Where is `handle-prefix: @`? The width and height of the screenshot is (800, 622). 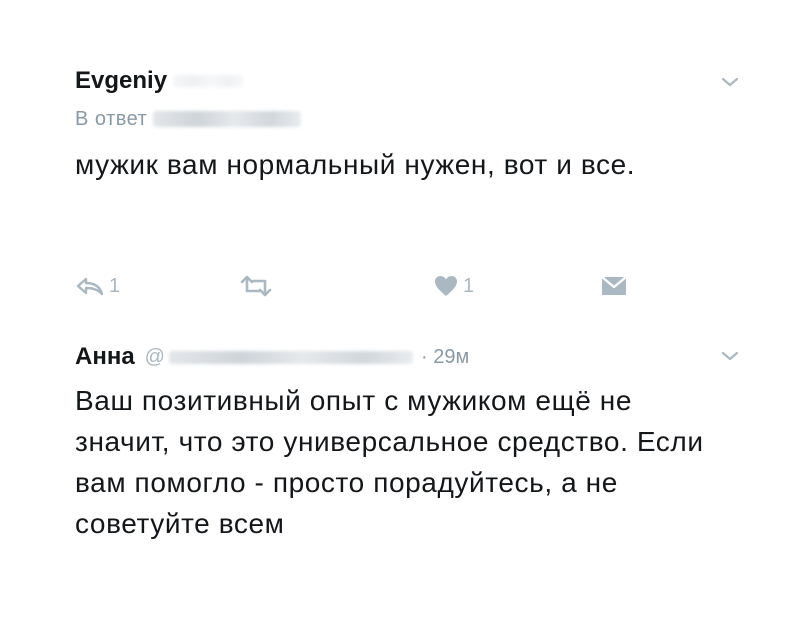
handle-prefix: @ is located at coordinates (154, 356).